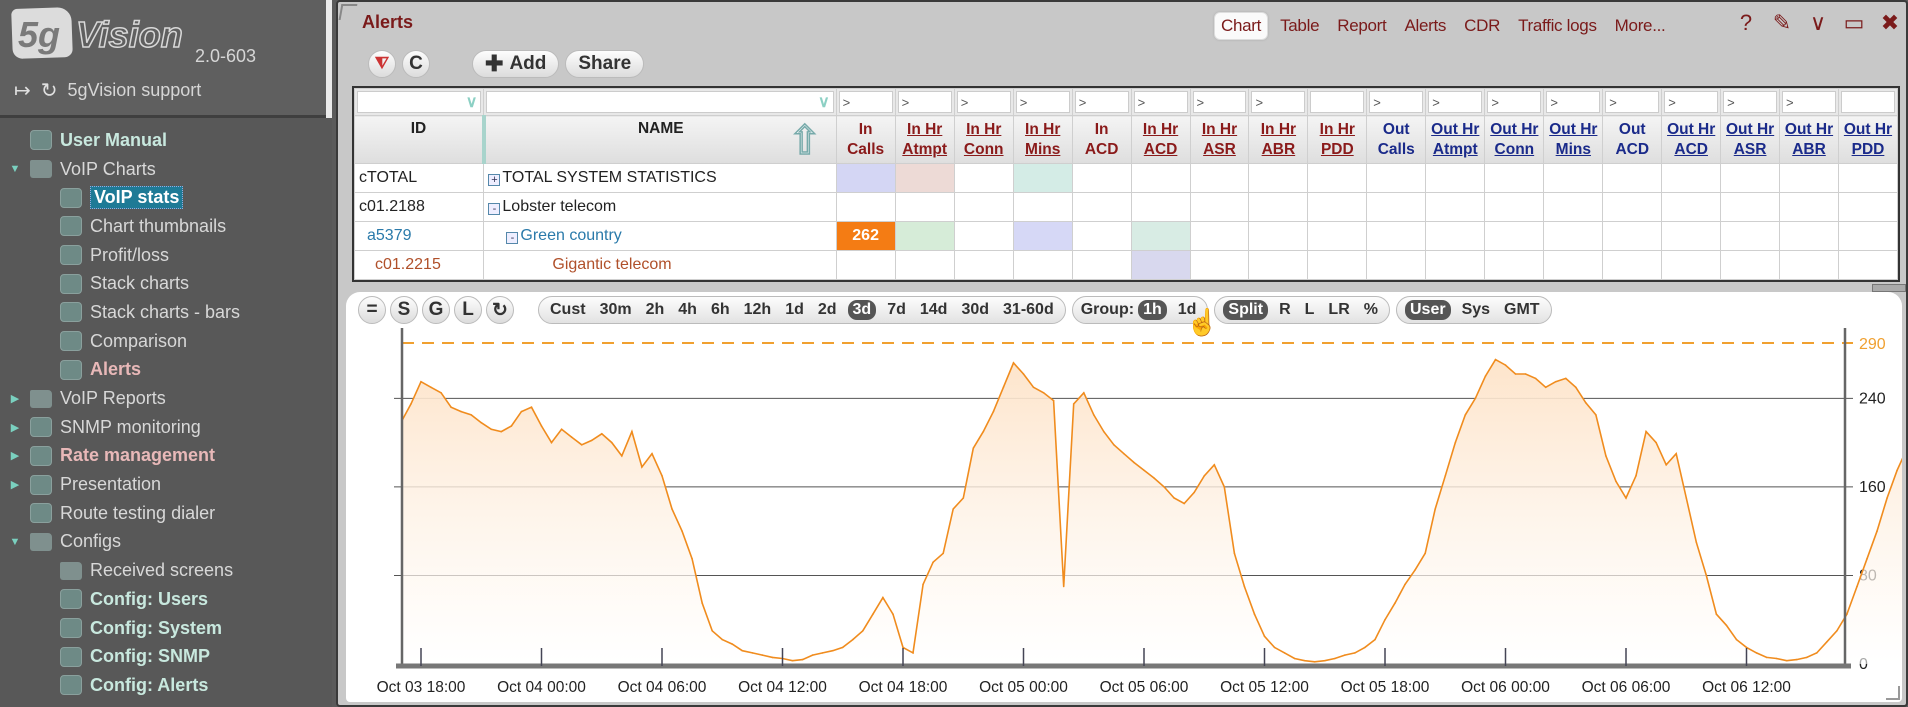 The width and height of the screenshot is (1908, 707). I want to click on column-header-in-hr-asr: In Hr ASR, so click(1219, 139).